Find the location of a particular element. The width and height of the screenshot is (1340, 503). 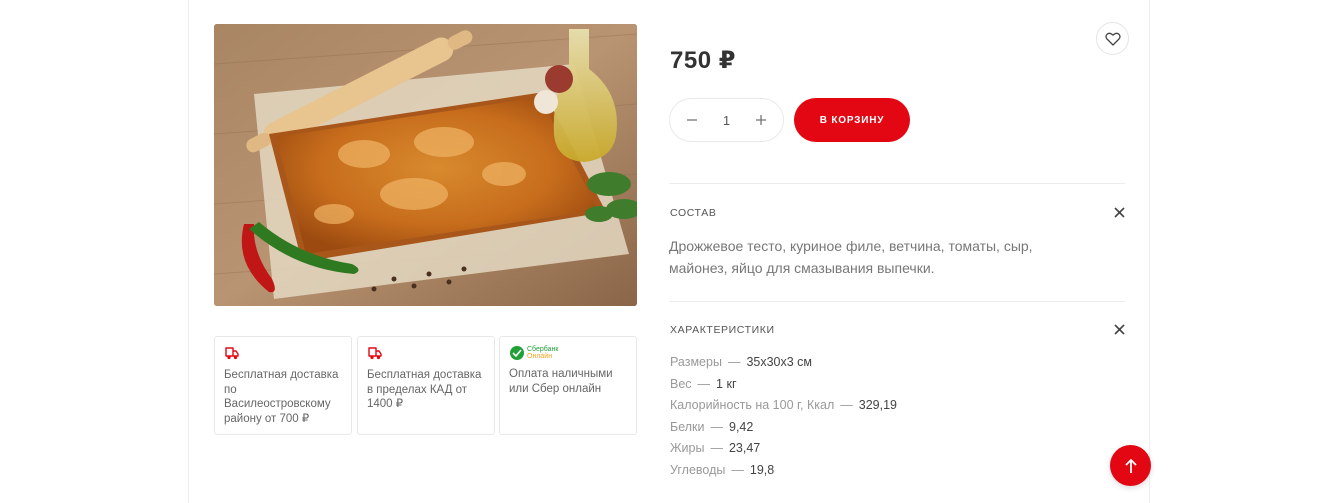

plus-icon is located at coordinates (760, 120).